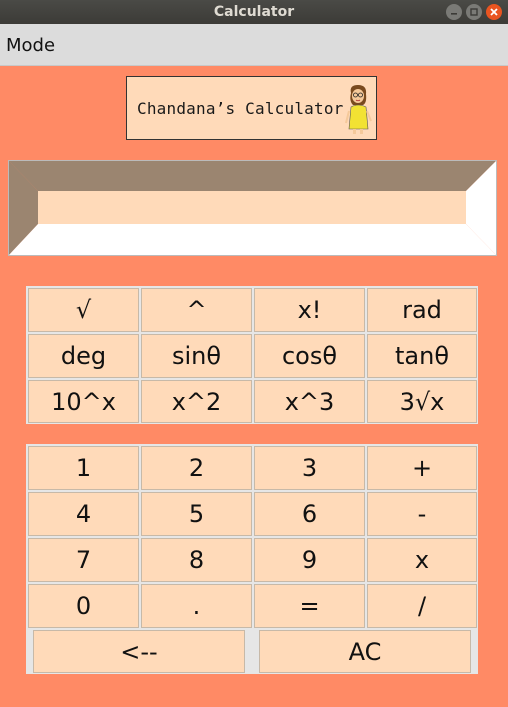 The height and width of the screenshot is (707, 508). What do you see at coordinates (422, 514) in the screenshot?
I see `minus-button: -` at bounding box center [422, 514].